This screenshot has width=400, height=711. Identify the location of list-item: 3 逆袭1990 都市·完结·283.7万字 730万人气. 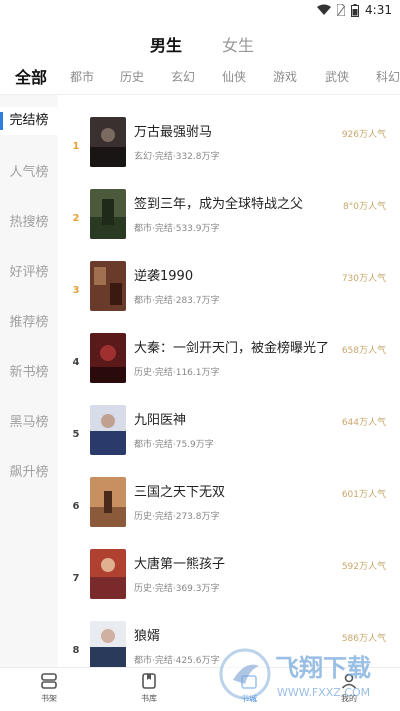
(230, 297).